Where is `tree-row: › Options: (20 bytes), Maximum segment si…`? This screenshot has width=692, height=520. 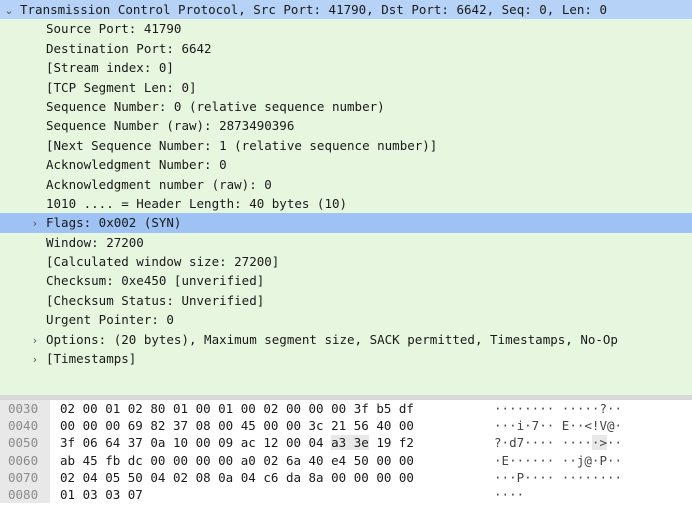 tree-row: › Options: (20 bytes), Maximum segment si… is located at coordinates (346, 339).